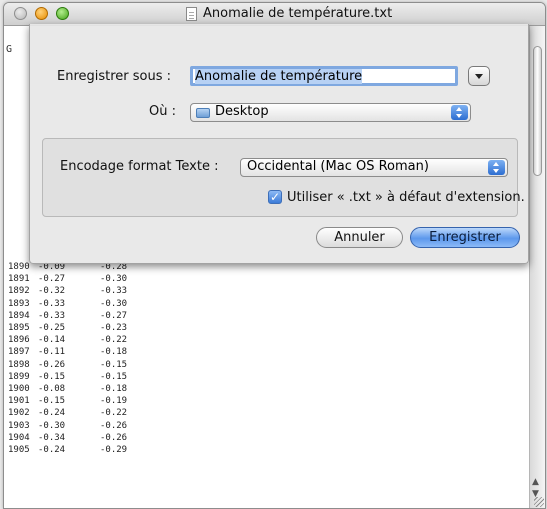 The width and height of the screenshot is (547, 509). I want to click on year-cell: 1905, so click(19, 450).